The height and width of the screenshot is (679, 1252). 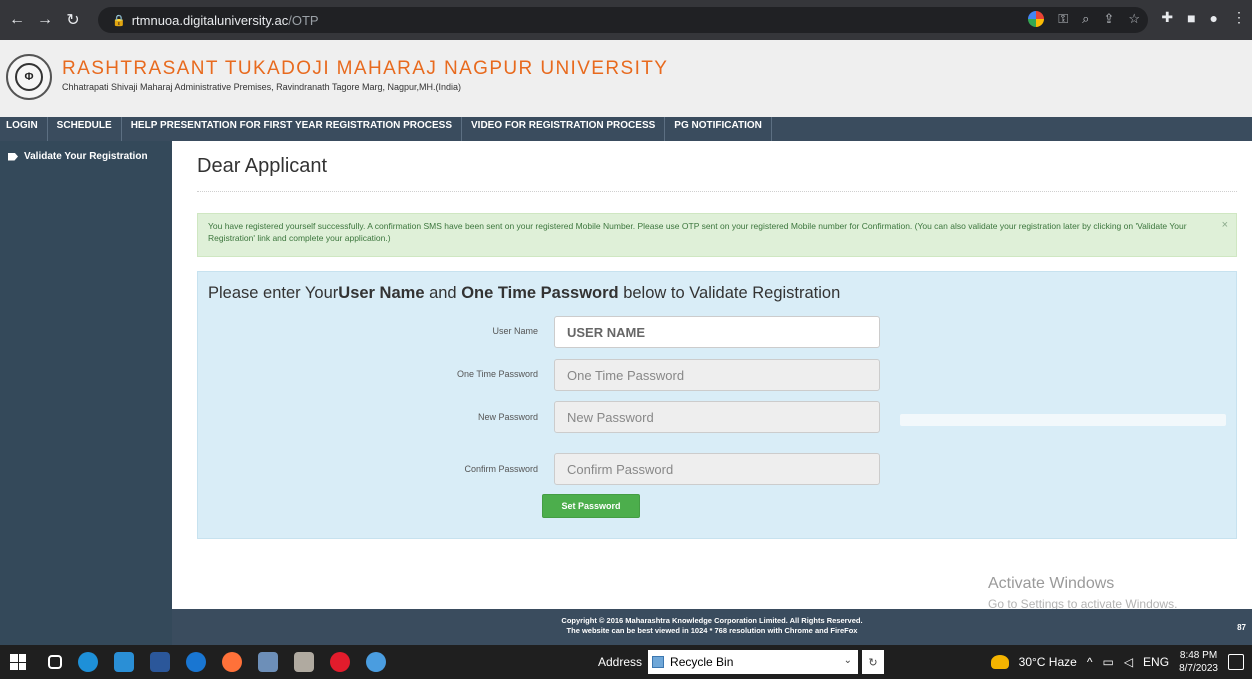 What do you see at coordinates (1236, 662) in the screenshot?
I see `notifications-icon` at bounding box center [1236, 662].